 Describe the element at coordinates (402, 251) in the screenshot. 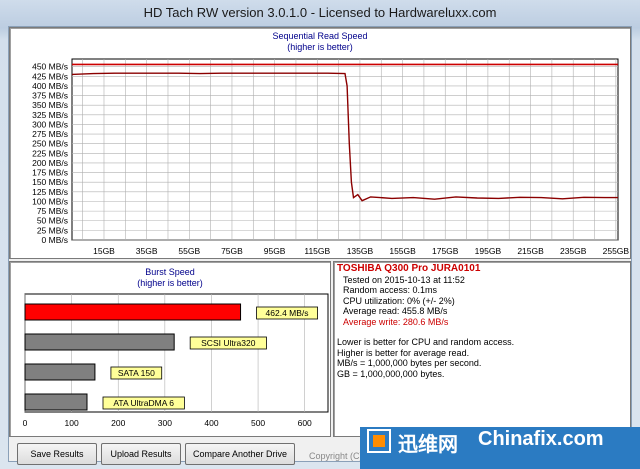

I see `seq-xtick-label: 155GB` at that location.